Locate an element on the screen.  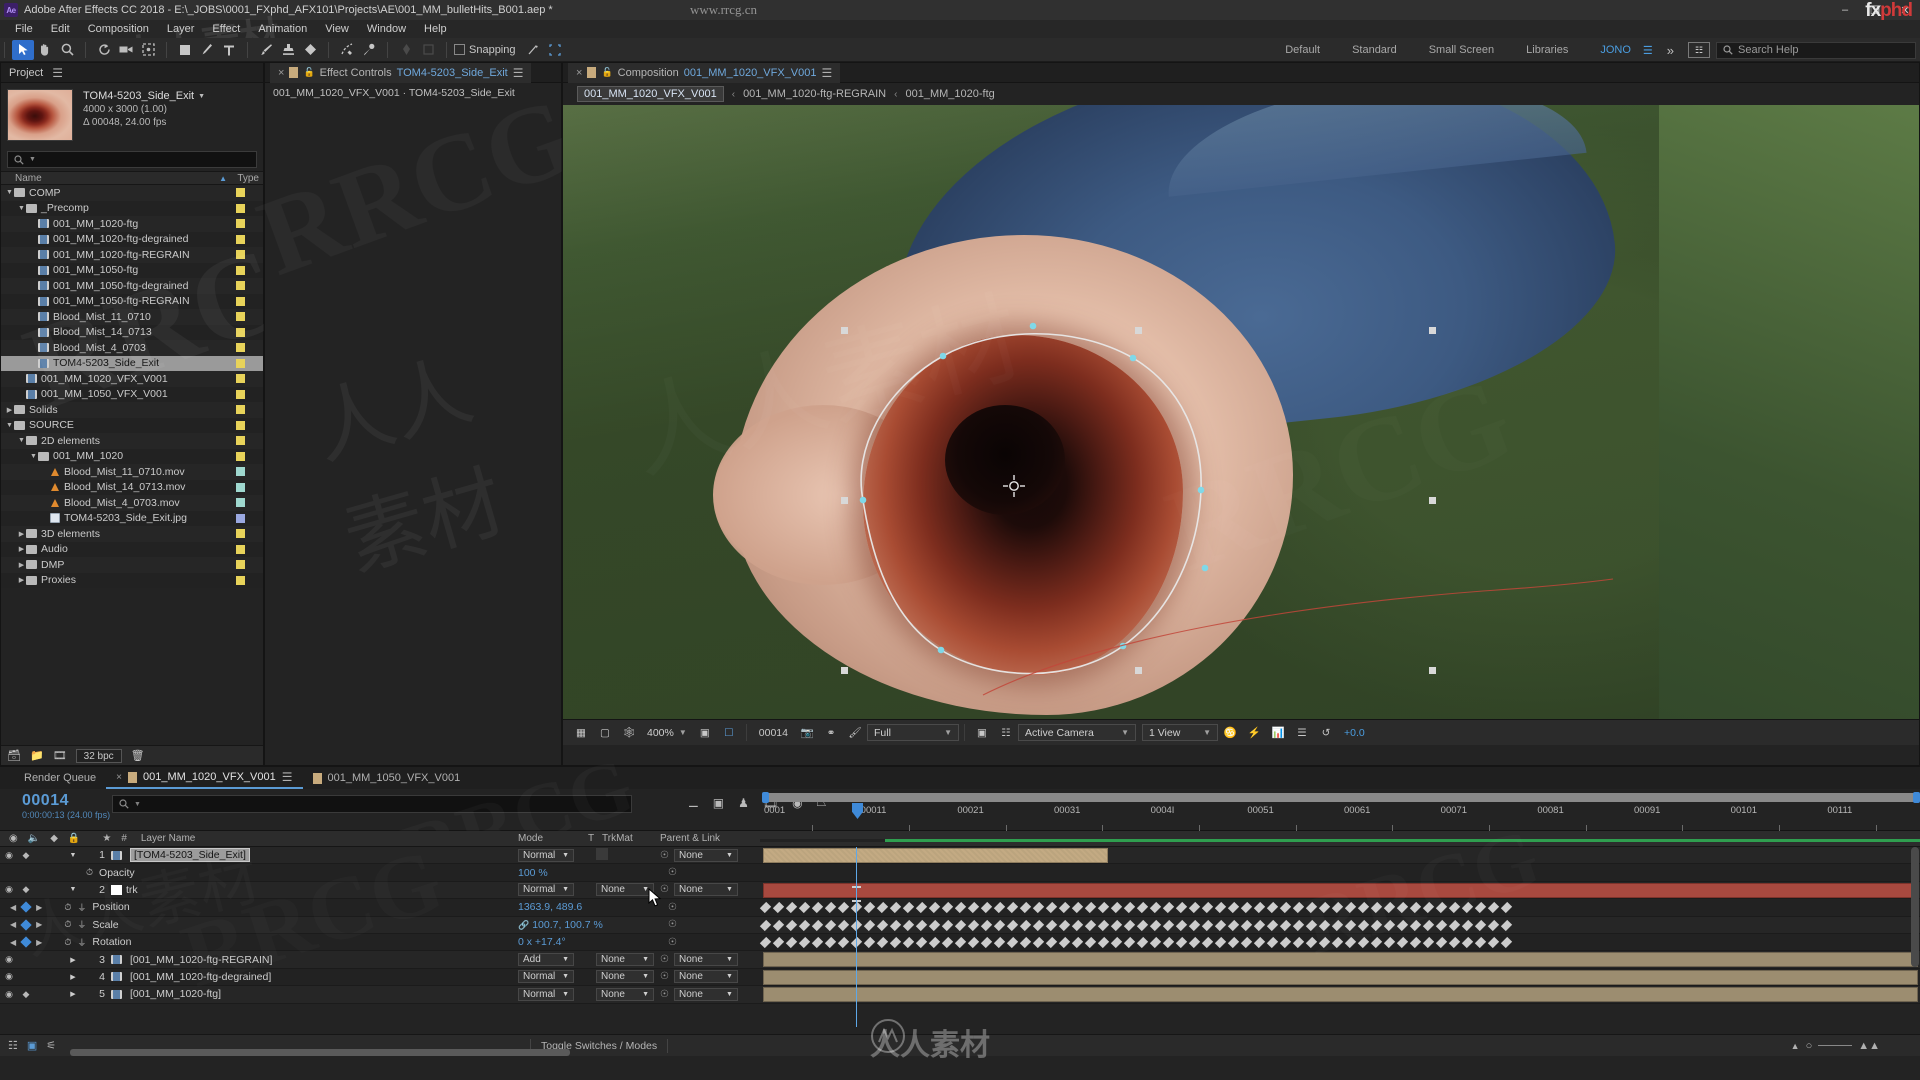
comp-mini-flowchart-icon: ▣ is located at coordinates (32, 1045).